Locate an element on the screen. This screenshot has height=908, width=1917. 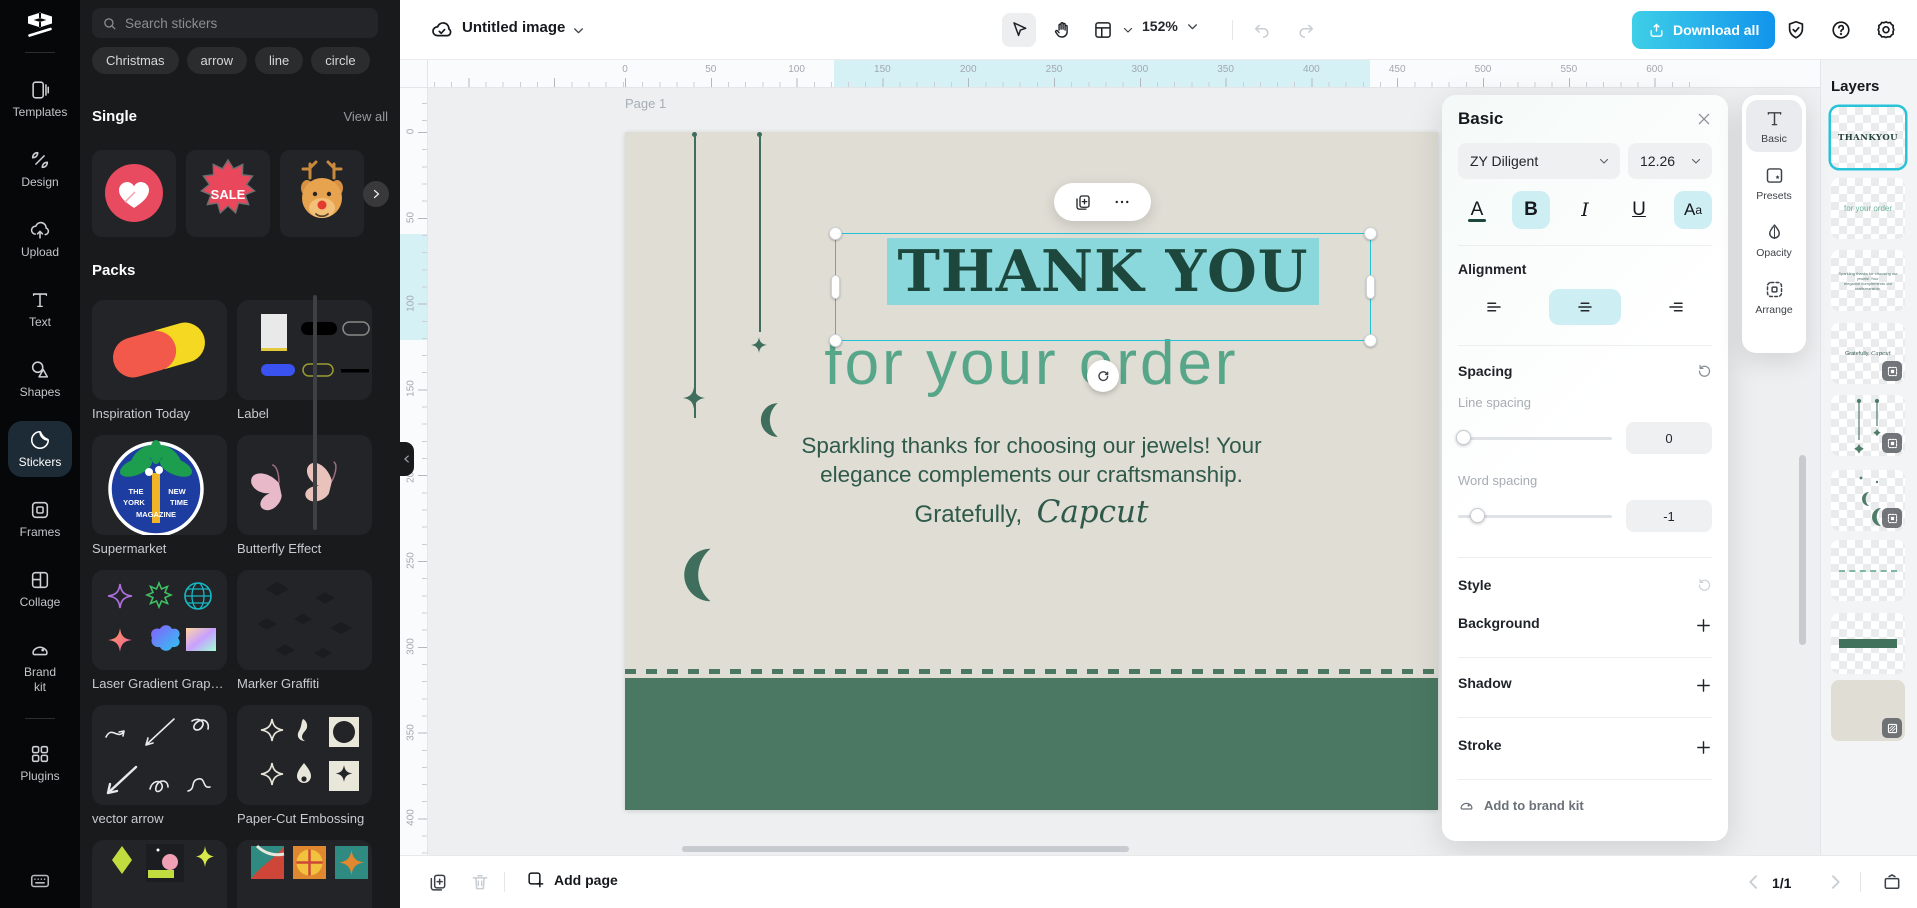
layer-thumbnail-decor-moons is located at coordinates (1868, 500).